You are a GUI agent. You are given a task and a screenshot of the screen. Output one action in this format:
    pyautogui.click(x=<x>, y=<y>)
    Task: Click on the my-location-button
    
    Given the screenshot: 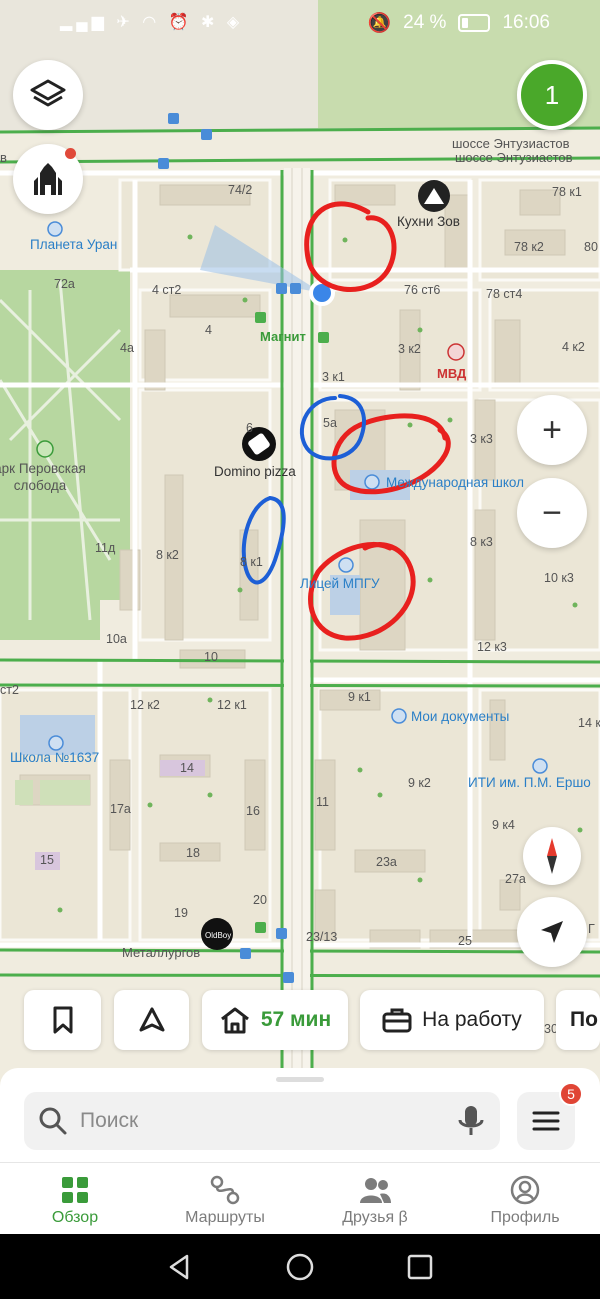 What is the action you would take?
    pyautogui.click(x=552, y=932)
    